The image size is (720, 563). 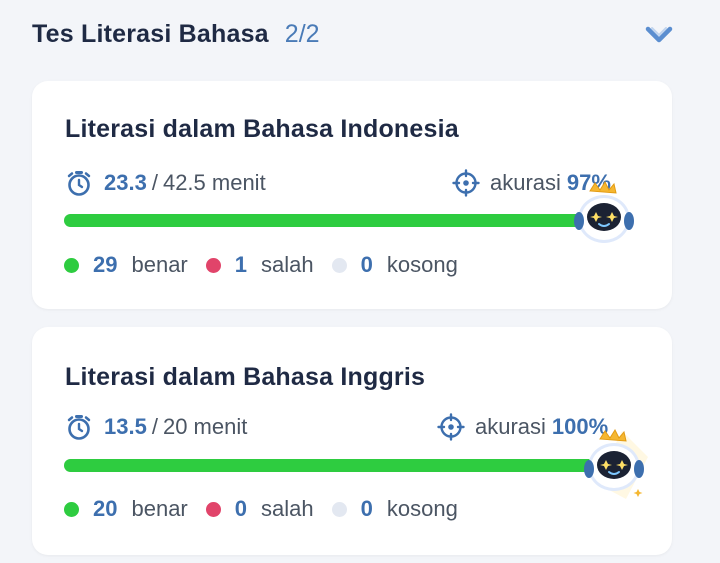 I want to click on card-title: Literasi dalam Bahasa Inggris, so click(x=245, y=377).